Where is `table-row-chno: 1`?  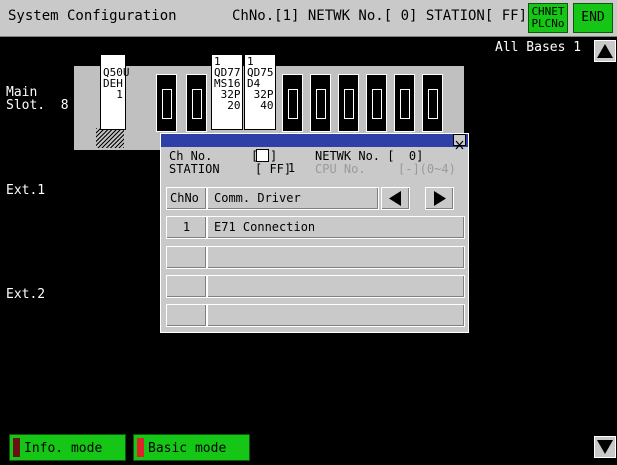
table-row-chno: 1 is located at coordinates (186, 227).